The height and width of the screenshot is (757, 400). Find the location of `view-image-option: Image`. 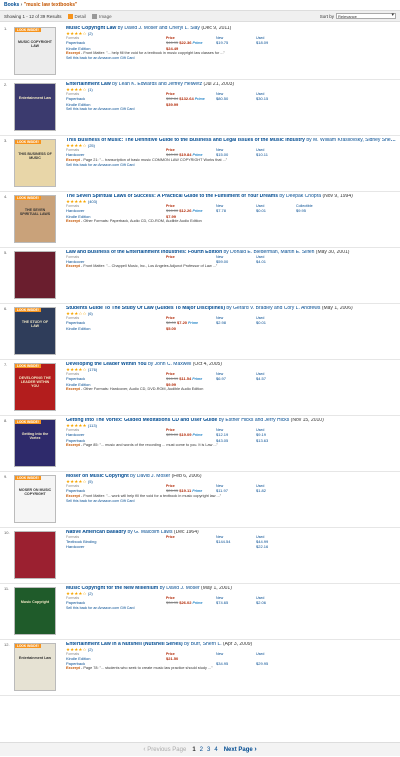

view-image-option: Image is located at coordinates (102, 16).